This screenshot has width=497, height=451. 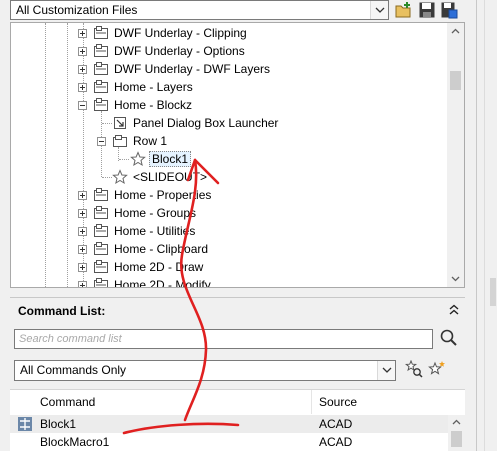 I want to click on tree-item: DWF Underlay - DWF Layers, so click(x=226, y=69).